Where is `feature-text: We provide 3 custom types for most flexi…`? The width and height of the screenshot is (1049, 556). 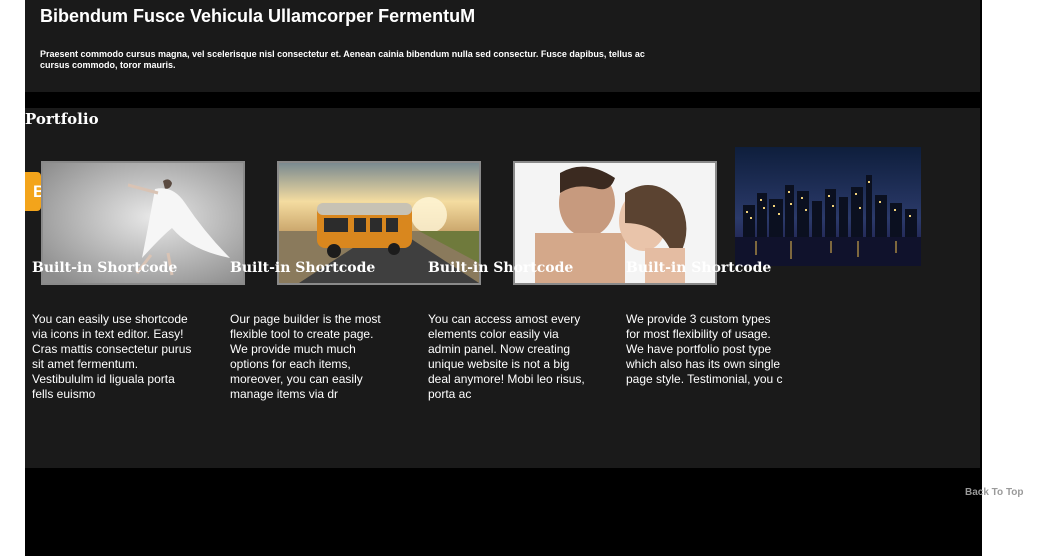 feature-text: We provide 3 custom types for most flexi… is located at coordinates (704, 349).